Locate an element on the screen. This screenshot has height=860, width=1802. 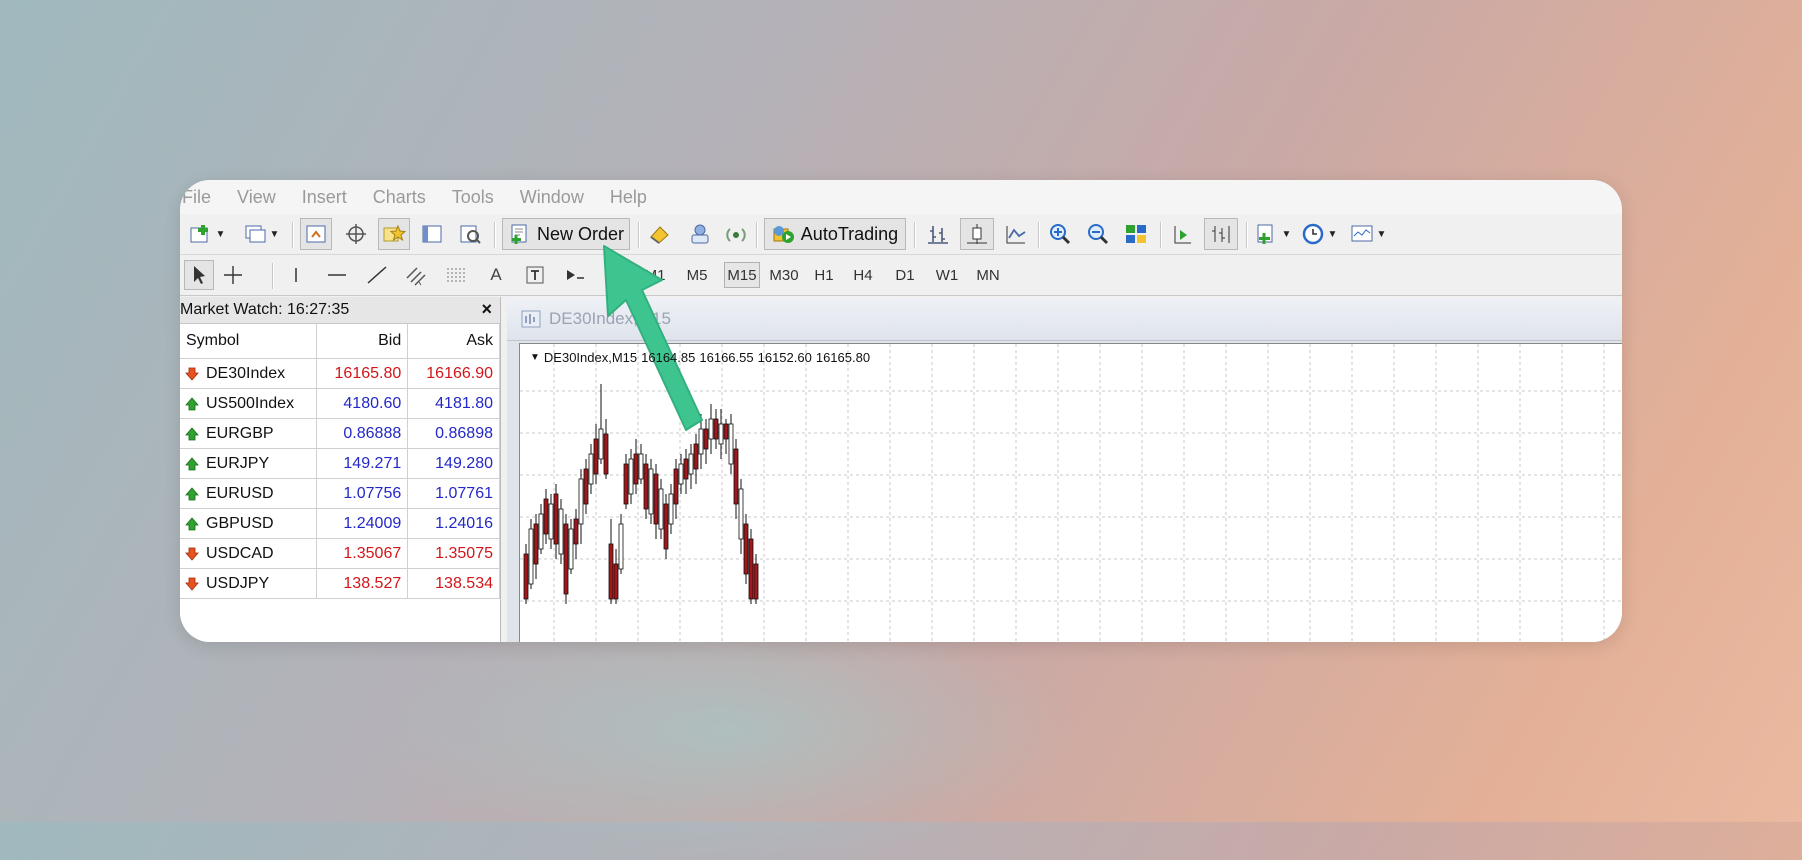
line-chart-icon is located at coordinates (1016, 235).